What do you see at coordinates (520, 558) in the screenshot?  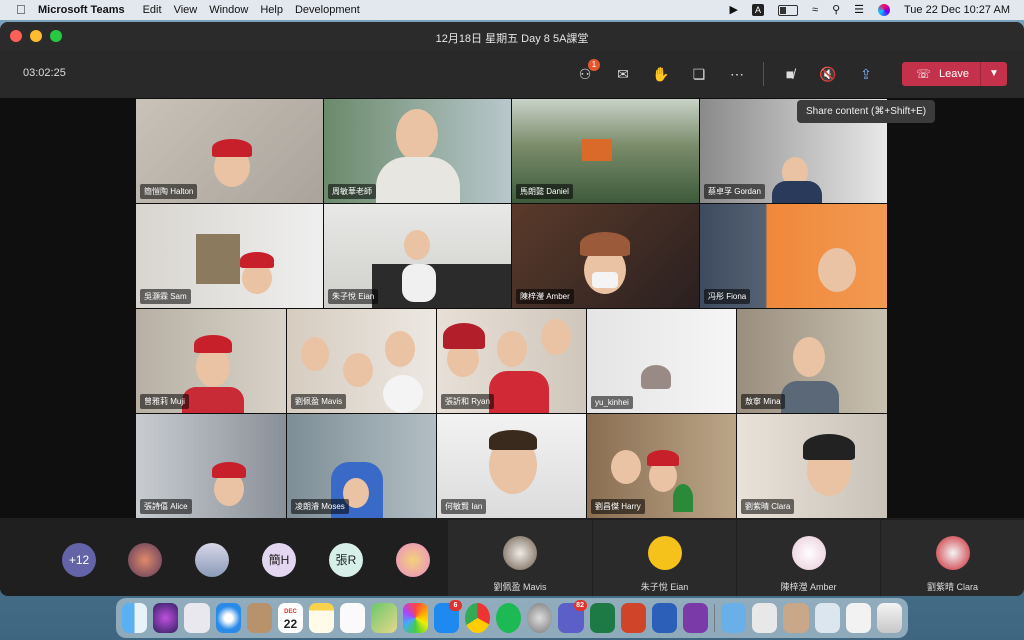 I see `pinned-participant: 劉佩盈 Mavis` at bounding box center [520, 558].